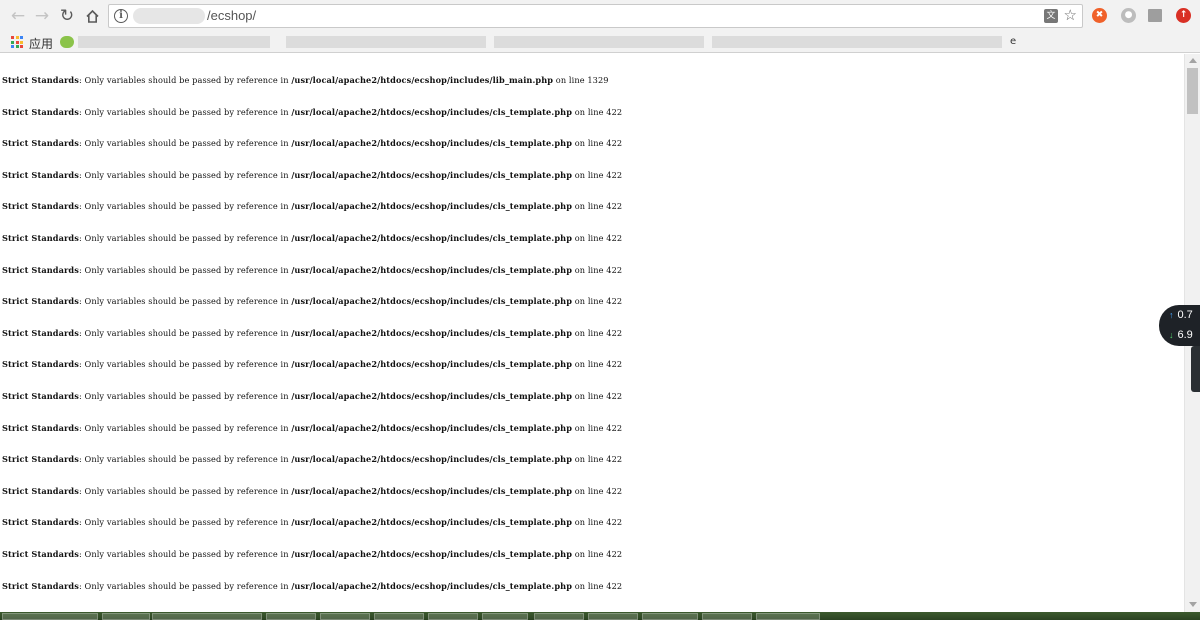  Describe the element at coordinates (121, 16) in the screenshot. I see `info-icon: i` at that location.